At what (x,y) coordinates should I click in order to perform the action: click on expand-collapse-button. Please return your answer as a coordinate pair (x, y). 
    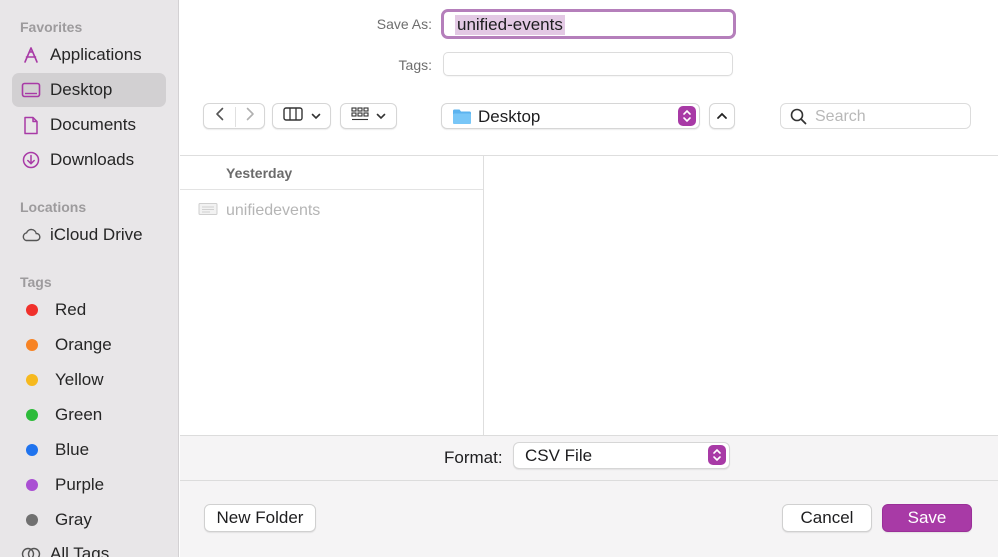
    Looking at the image, I should click on (722, 116).